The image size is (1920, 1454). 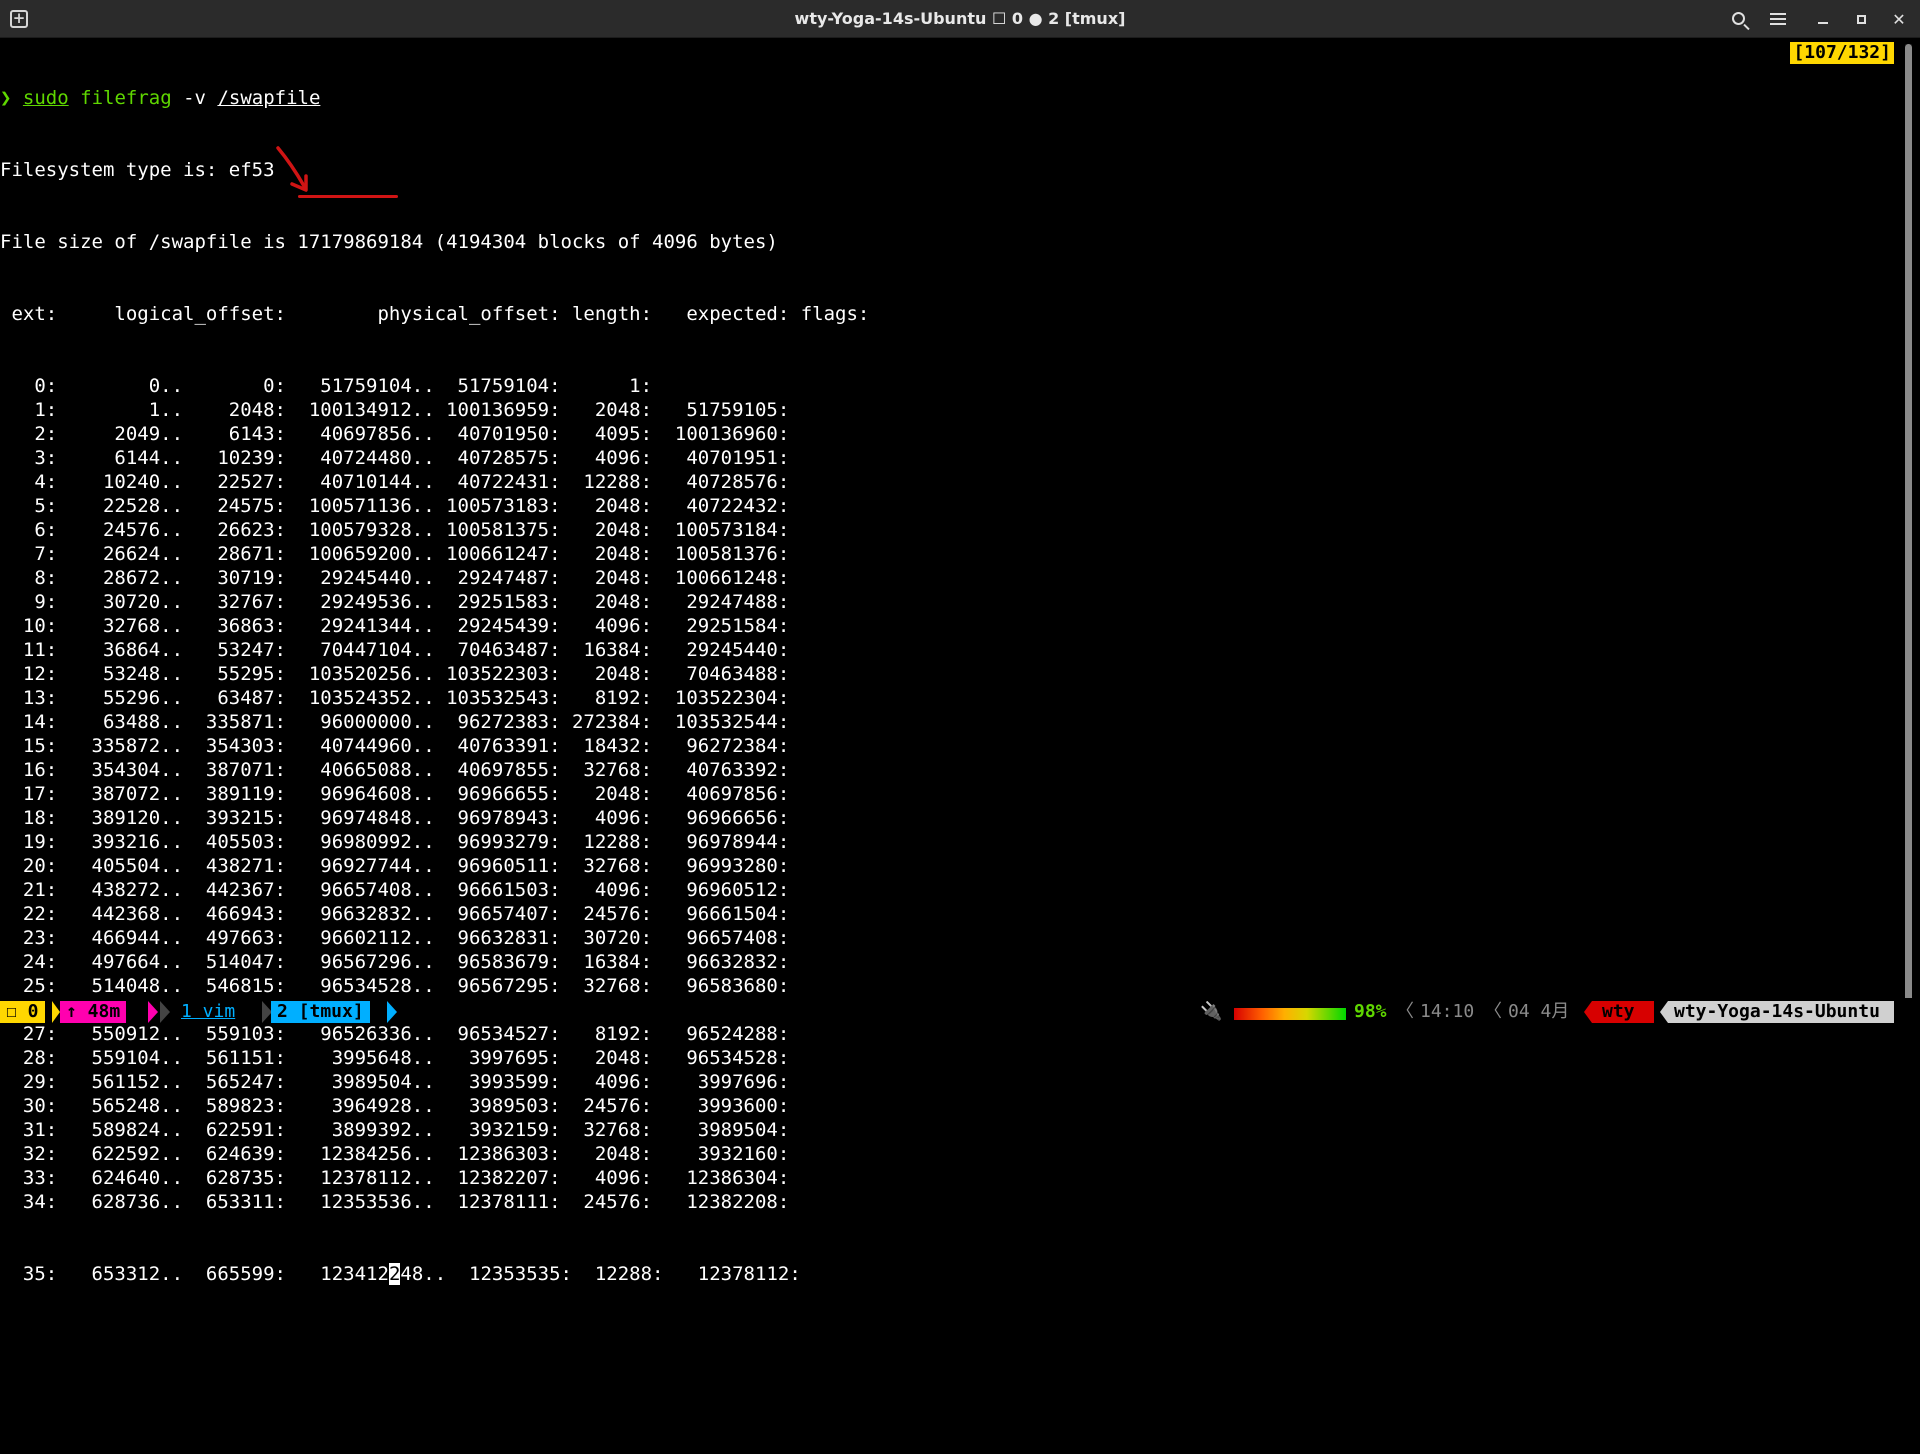 What do you see at coordinates (1447, 1011) in the screenshot?
I see `clock-time: 14:10` at bounding box center [1447, 1011].